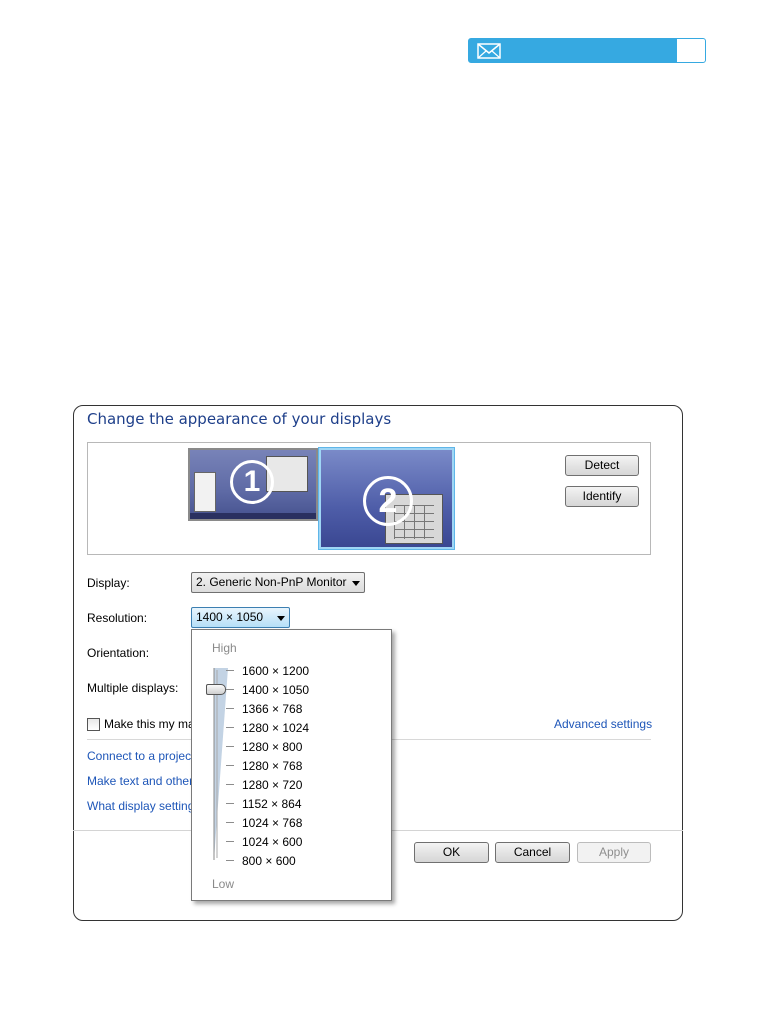 The image size is (757, 1009). Describe the element at coordinates (275, 728) in the screenshot. I see `resolution-option: 1280 × 1024` at that location.